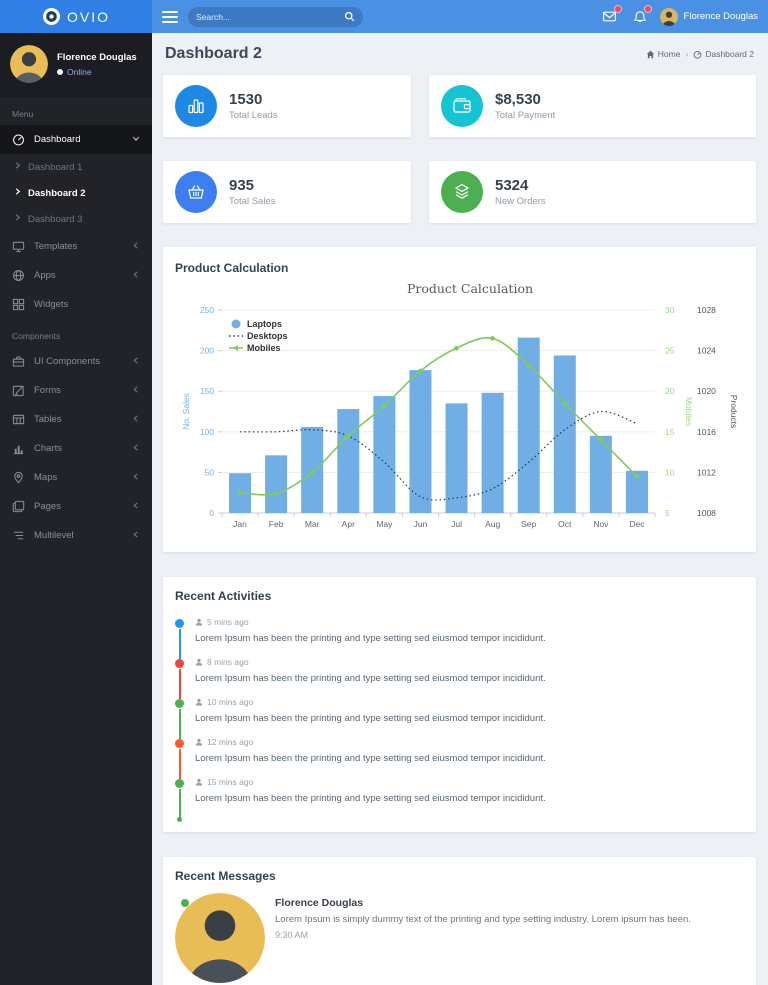  Describe the element at coordinates (240, 524) in the screenshot. I see `svg-text: Jan` at that location.